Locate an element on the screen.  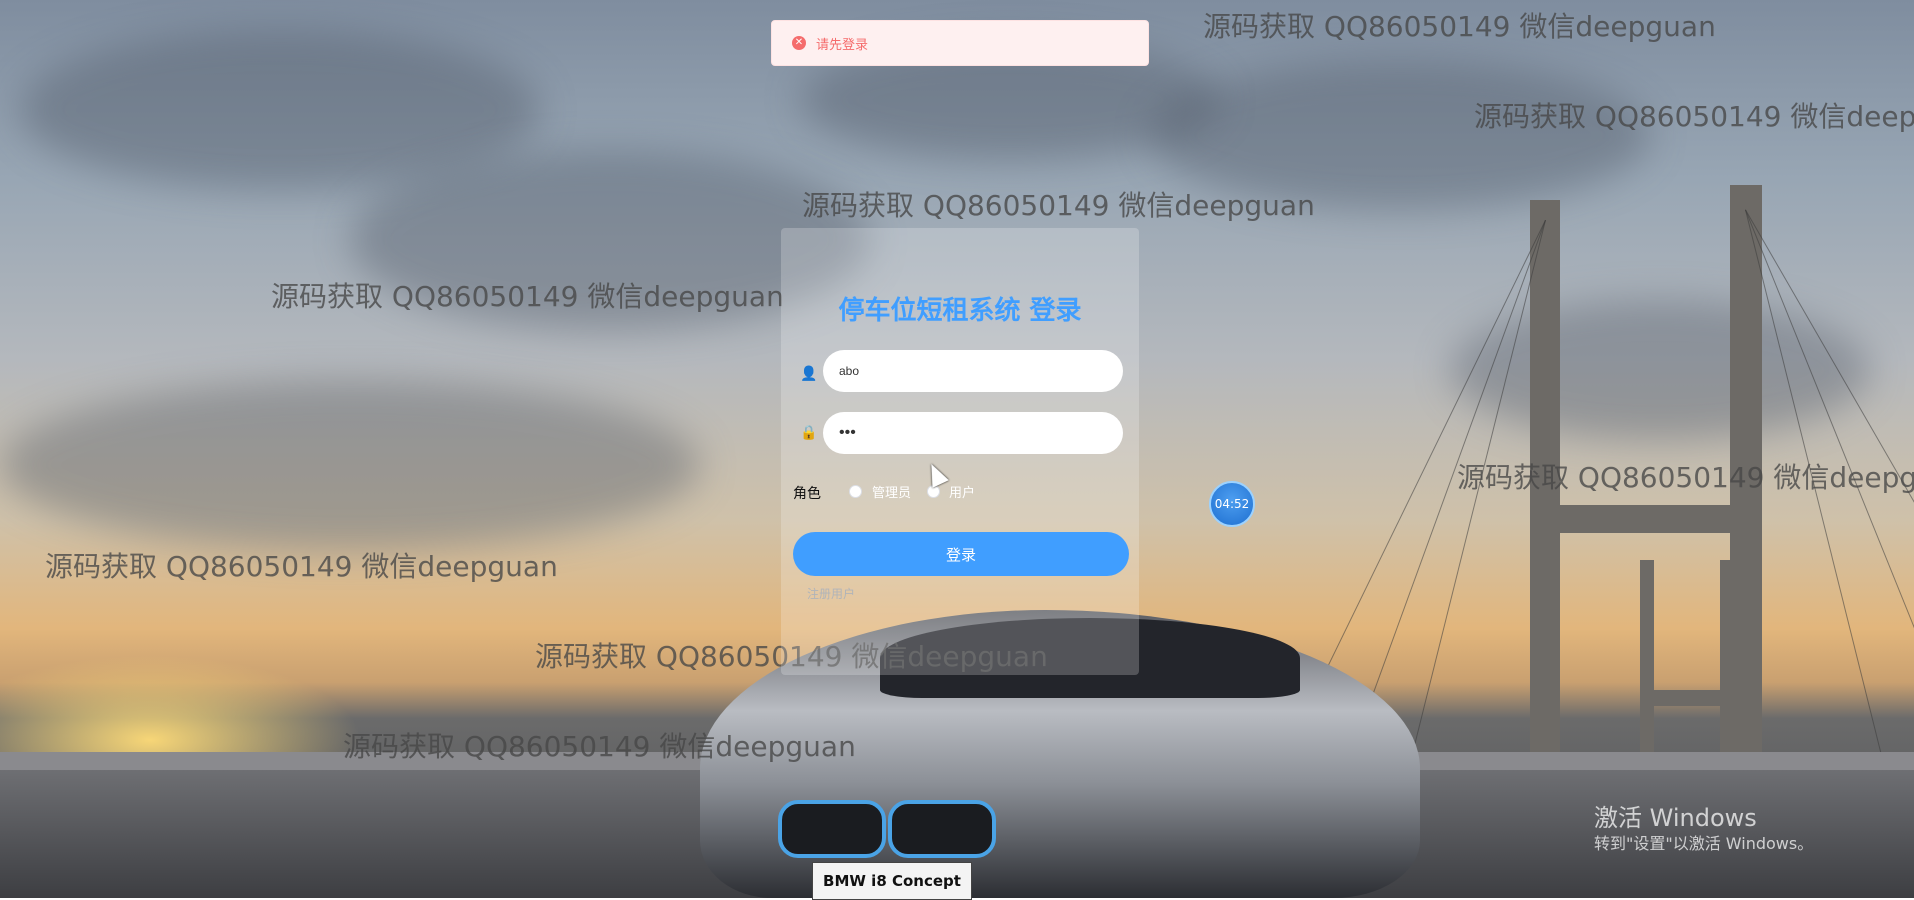
login-card: 停车位短租系统 登录 👤 🔒 角色 管理员 用户 登录 注册用户 is located at coordinates (960, 451).